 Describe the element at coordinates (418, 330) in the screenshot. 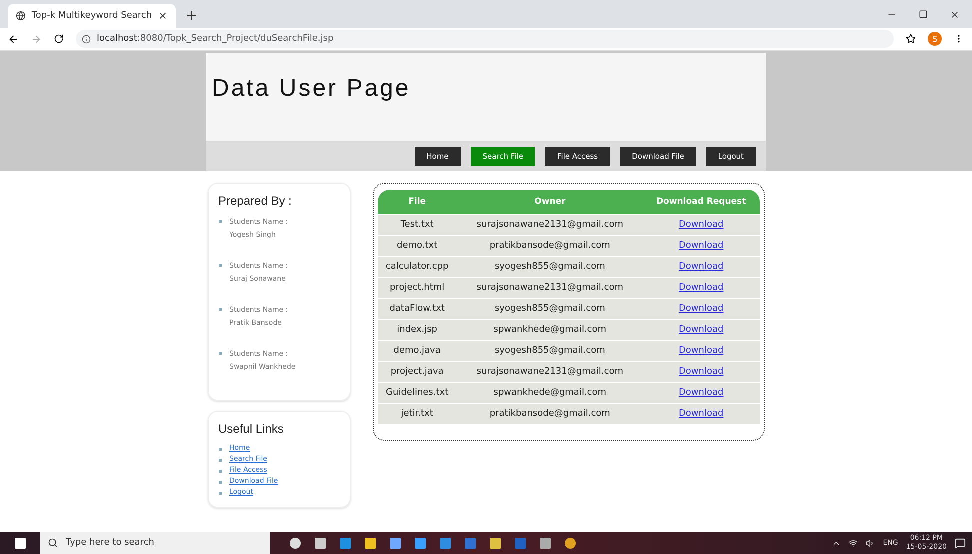

I see `table-cell: index.jsp` at that location.